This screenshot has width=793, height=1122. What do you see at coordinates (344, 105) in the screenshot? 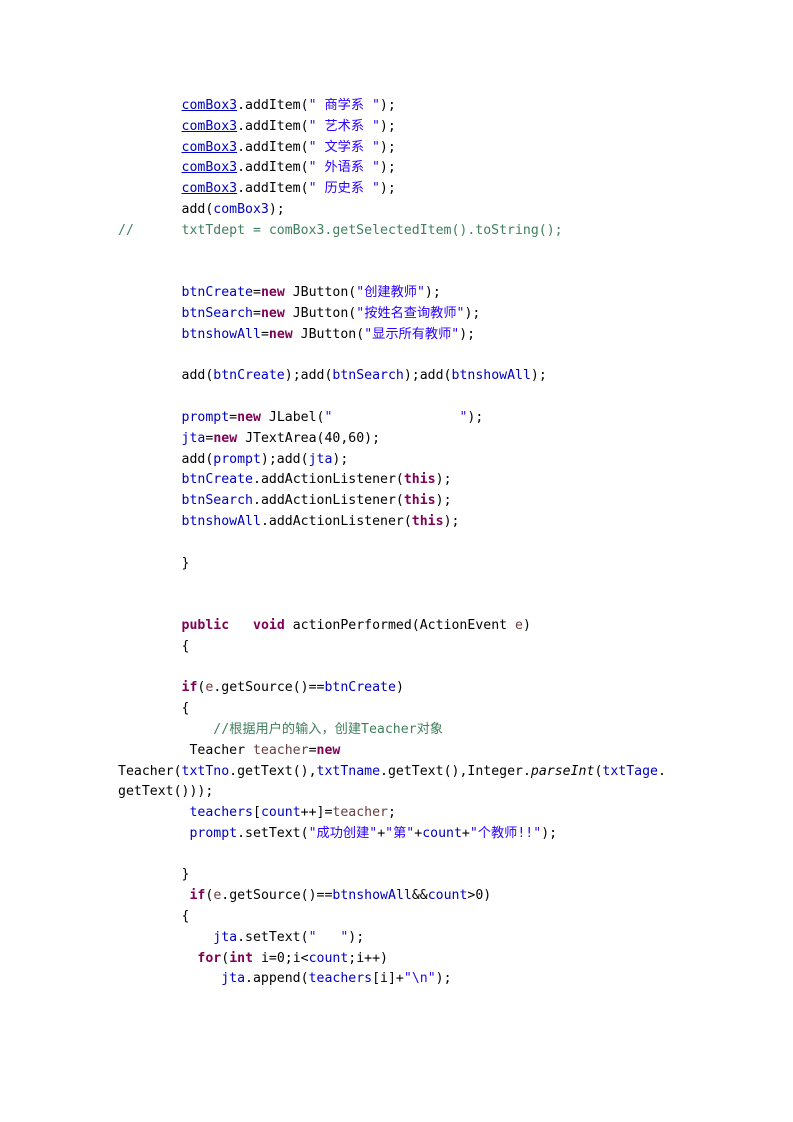
I see `code-token-string: " 商学系 "` at bounding box center [344, 105].